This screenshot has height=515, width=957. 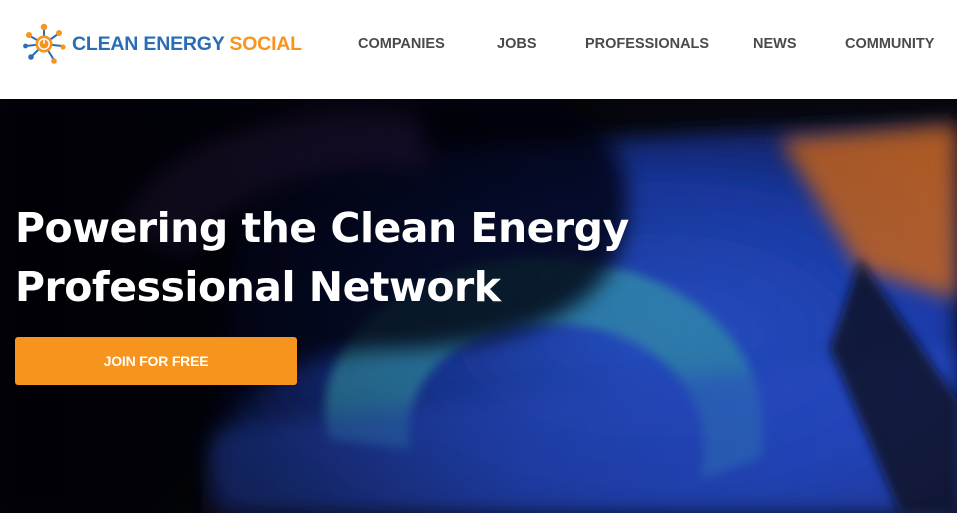 What do you see at coordinates (775, 44) in the screenshot?
I see `nav-item-news: NEWS` at bounding box center [775, 44].